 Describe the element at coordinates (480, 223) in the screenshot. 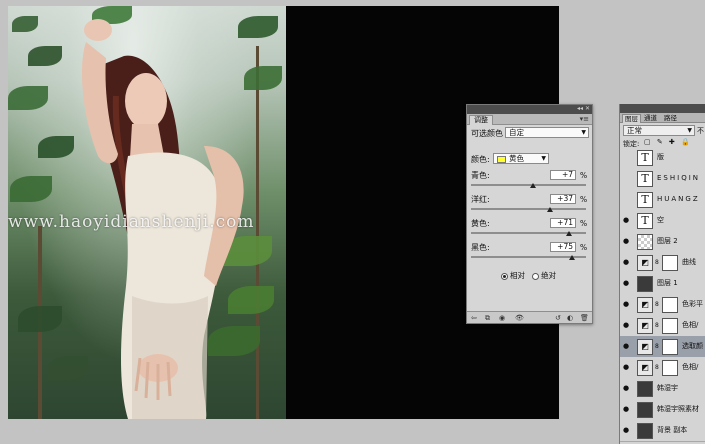

I see `slider-label: 黄色:` at that location.